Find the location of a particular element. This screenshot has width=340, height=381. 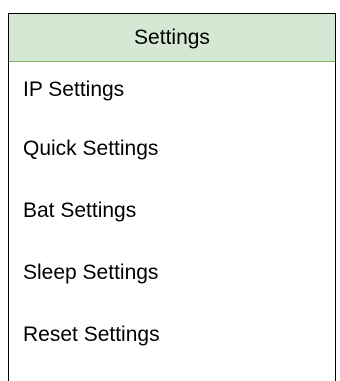

settings-menu-title: Settings is located at coordinates (172, 38).